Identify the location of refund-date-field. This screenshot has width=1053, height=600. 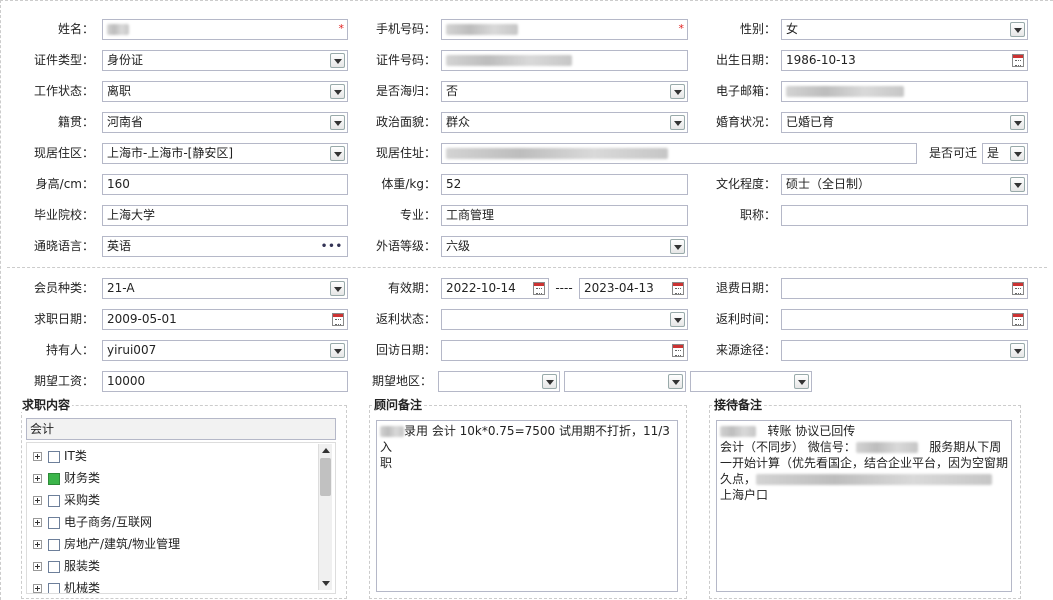
(904, 288).